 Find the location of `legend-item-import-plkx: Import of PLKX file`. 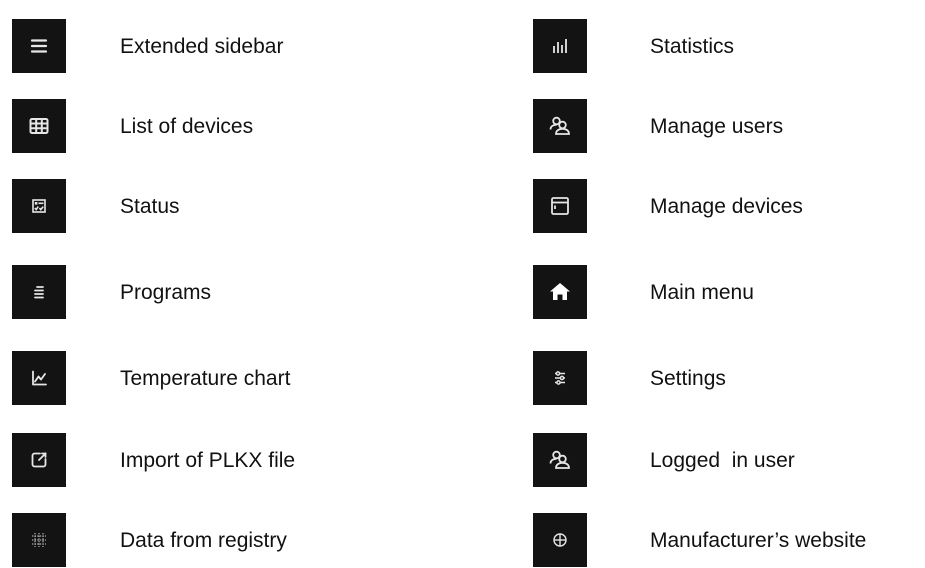

legend-item-import-plkx: Import of PLKX file is located at coordinates (232, 460).